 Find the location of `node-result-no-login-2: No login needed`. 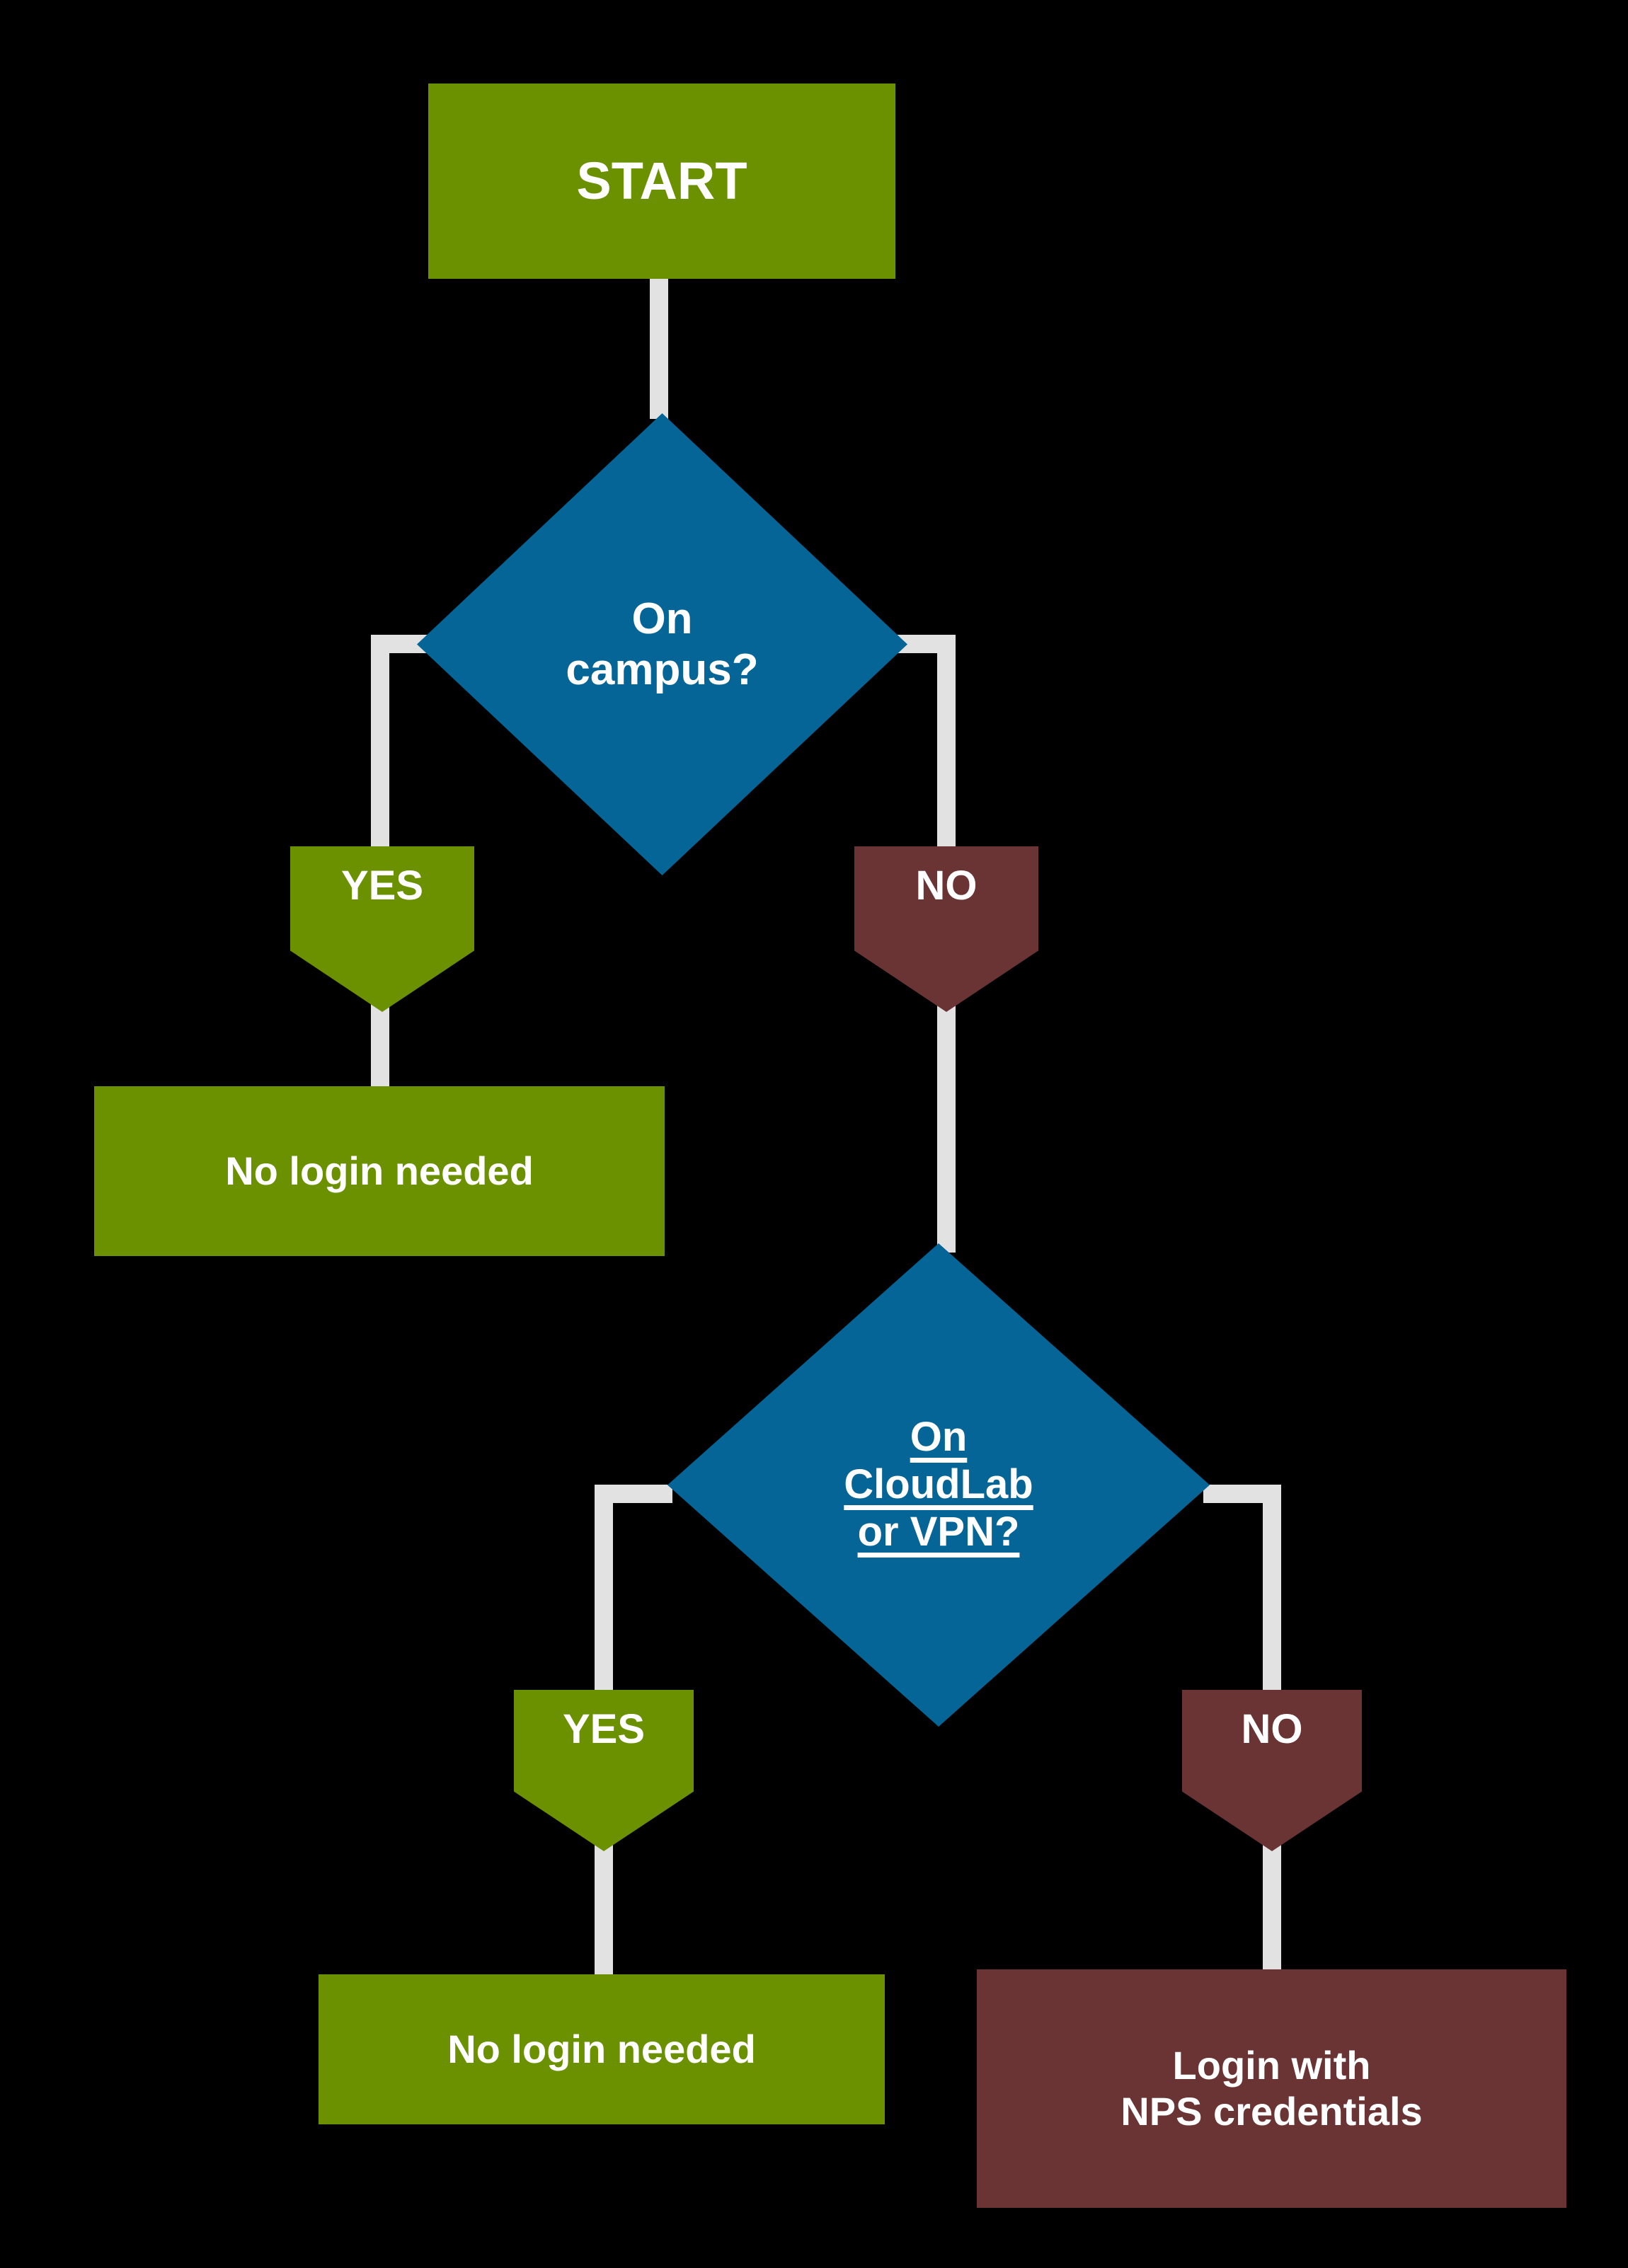

node-result-no-login-2: No login needed is located at coordinates (602, 2049).